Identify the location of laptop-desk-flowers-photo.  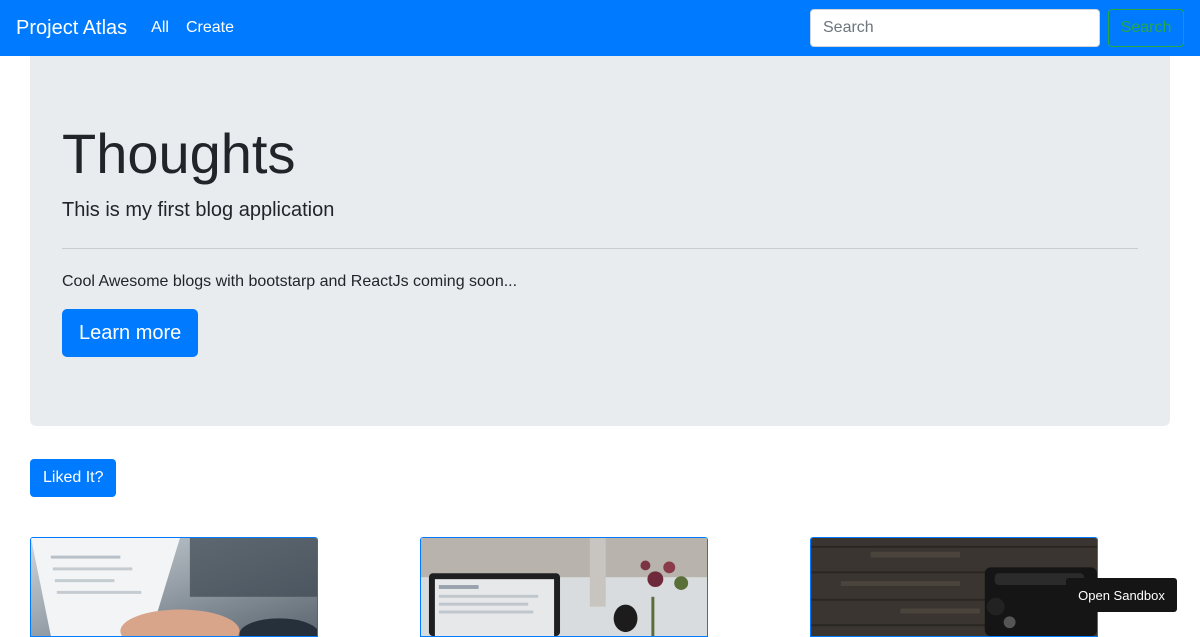
(564, 587).